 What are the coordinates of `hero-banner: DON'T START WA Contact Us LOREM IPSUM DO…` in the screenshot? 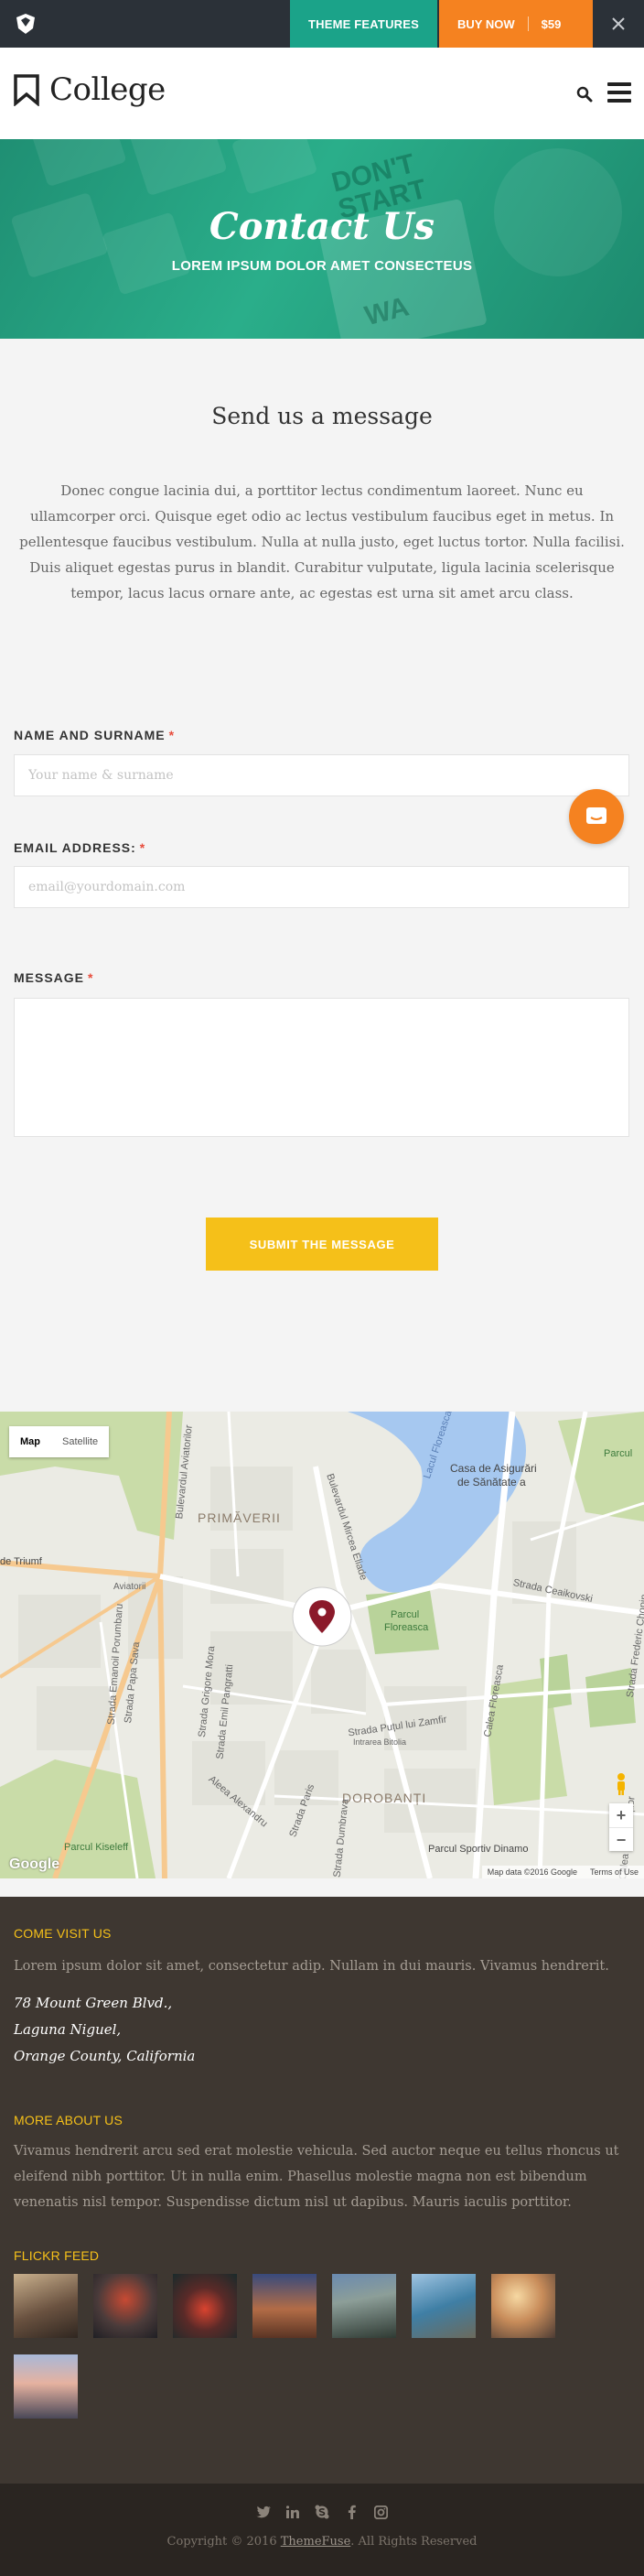 It's located at (322, 239).